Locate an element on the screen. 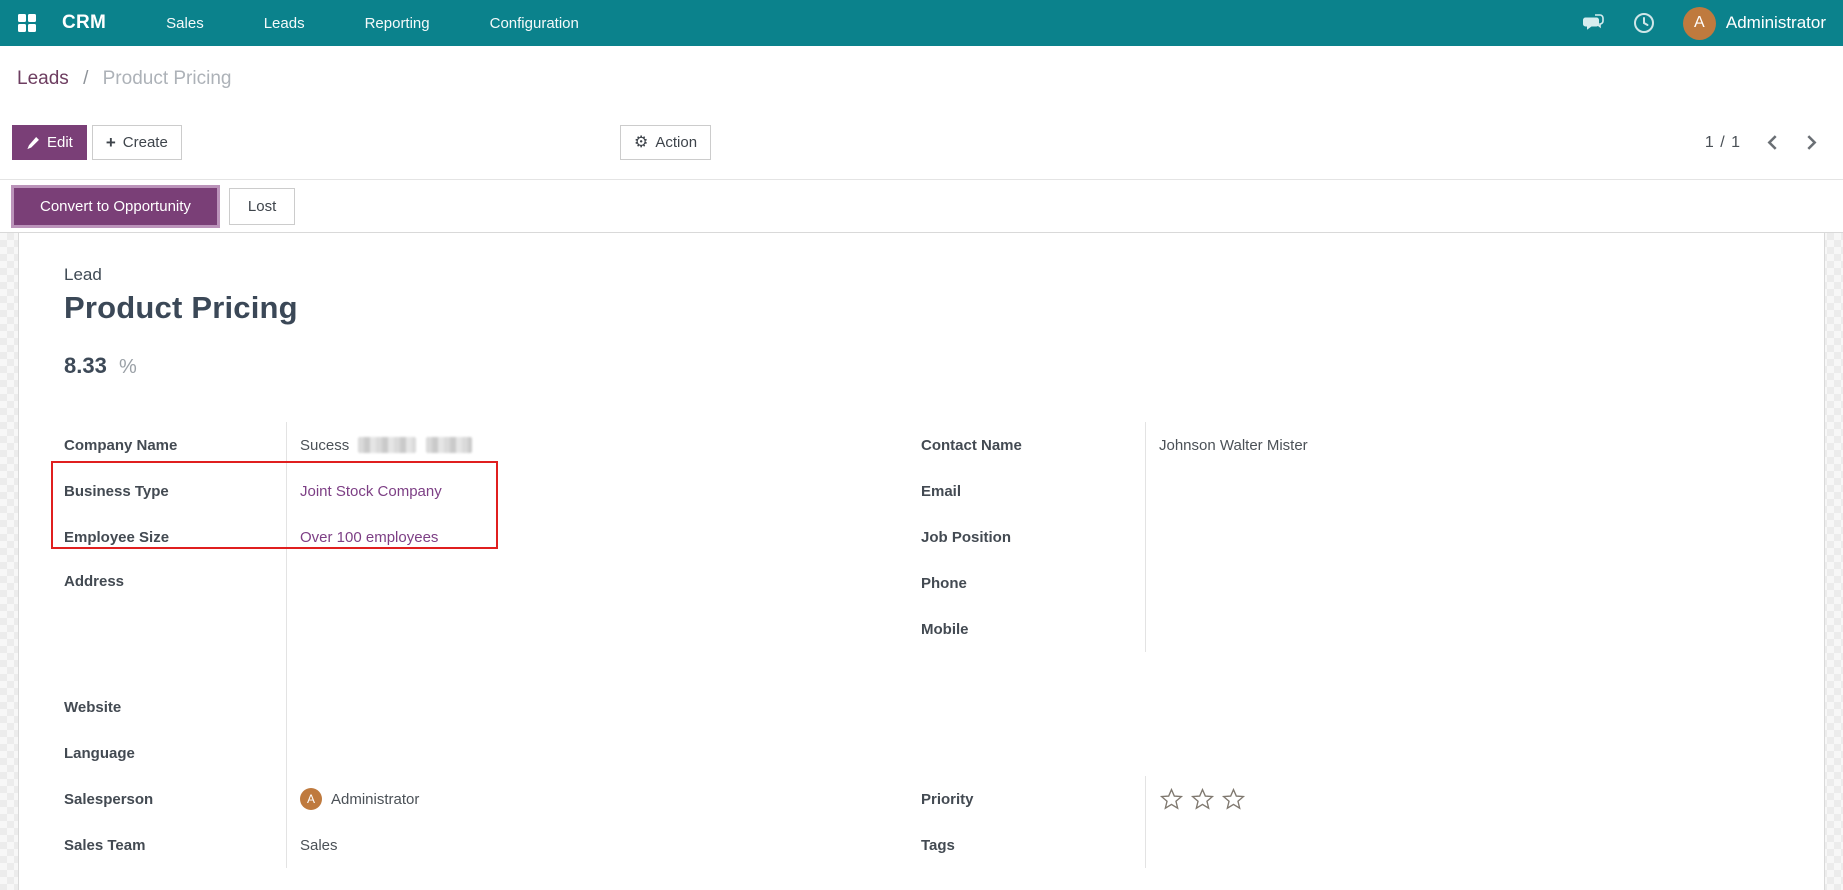  status-bar: Convert to Opportunity Lost is located at coordinates (921, 206).